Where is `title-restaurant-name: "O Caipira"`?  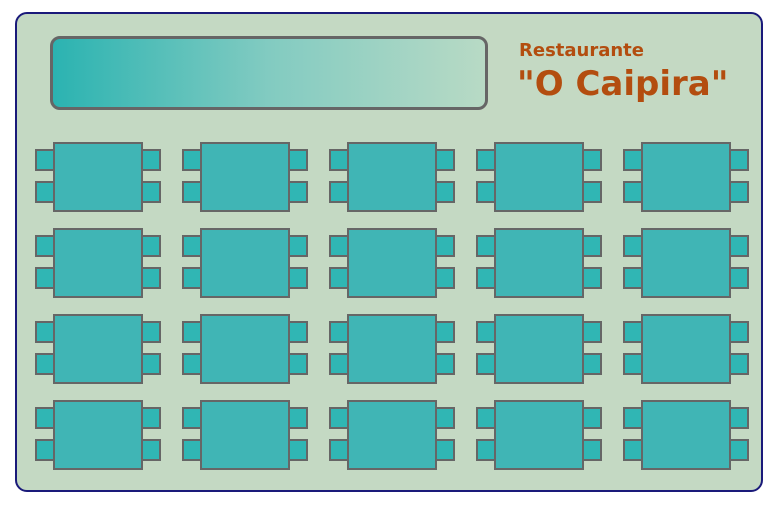 title-restaurant-name: "O Caipira" is located at coordinates (623, 84).